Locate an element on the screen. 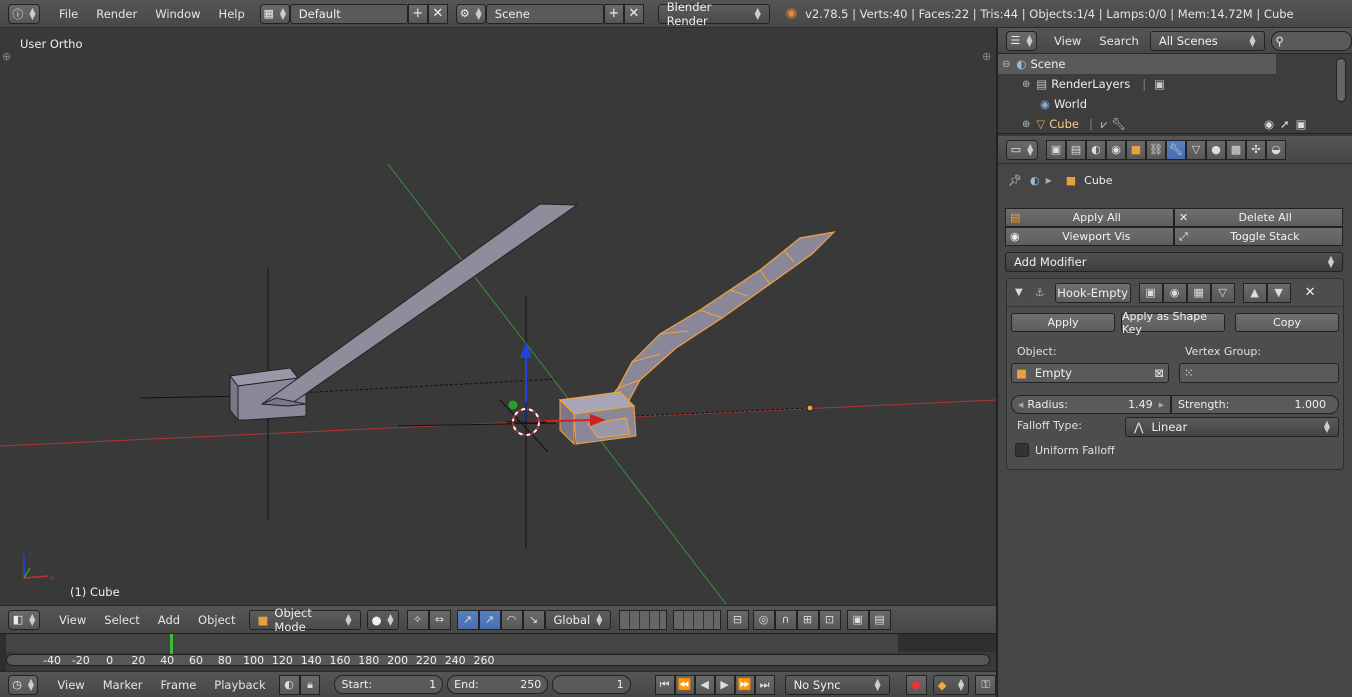 The width and height of the screenshot is (1352, 697). rotate-manipulator-icon: ◠ is located at coordinates (511, 619).